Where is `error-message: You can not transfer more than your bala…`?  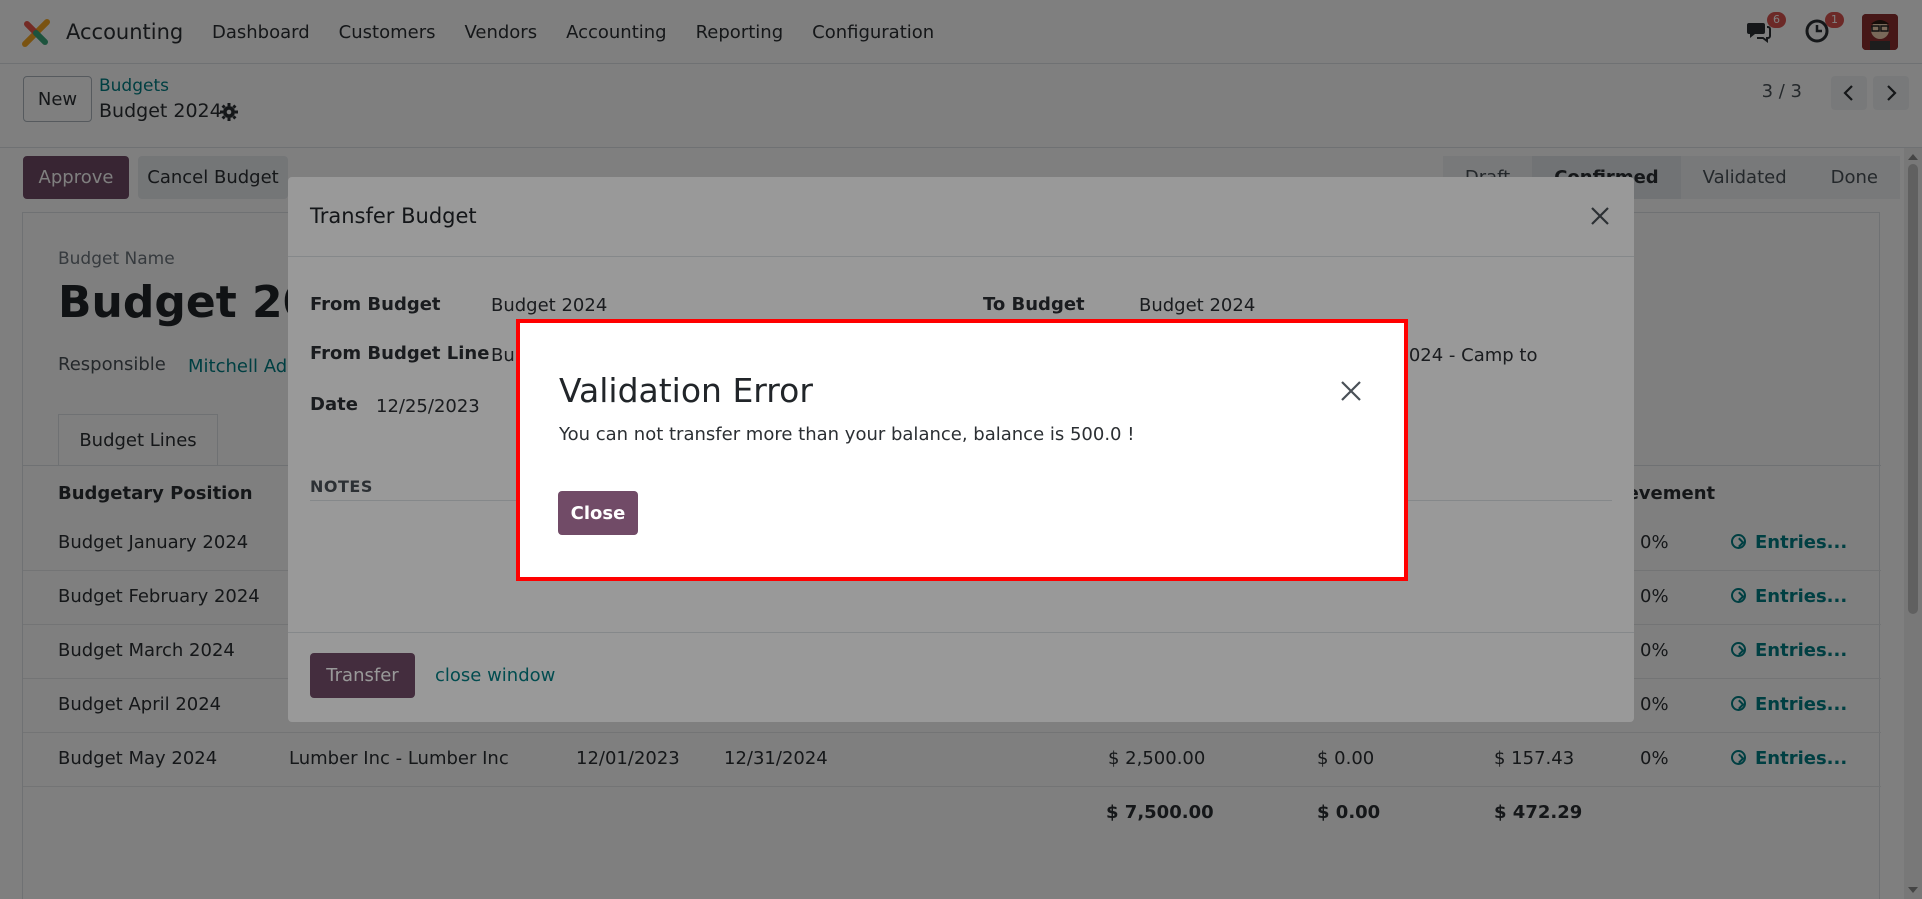 error-message: You can not transfer more than your bala… is located at coordinates (847, 434).